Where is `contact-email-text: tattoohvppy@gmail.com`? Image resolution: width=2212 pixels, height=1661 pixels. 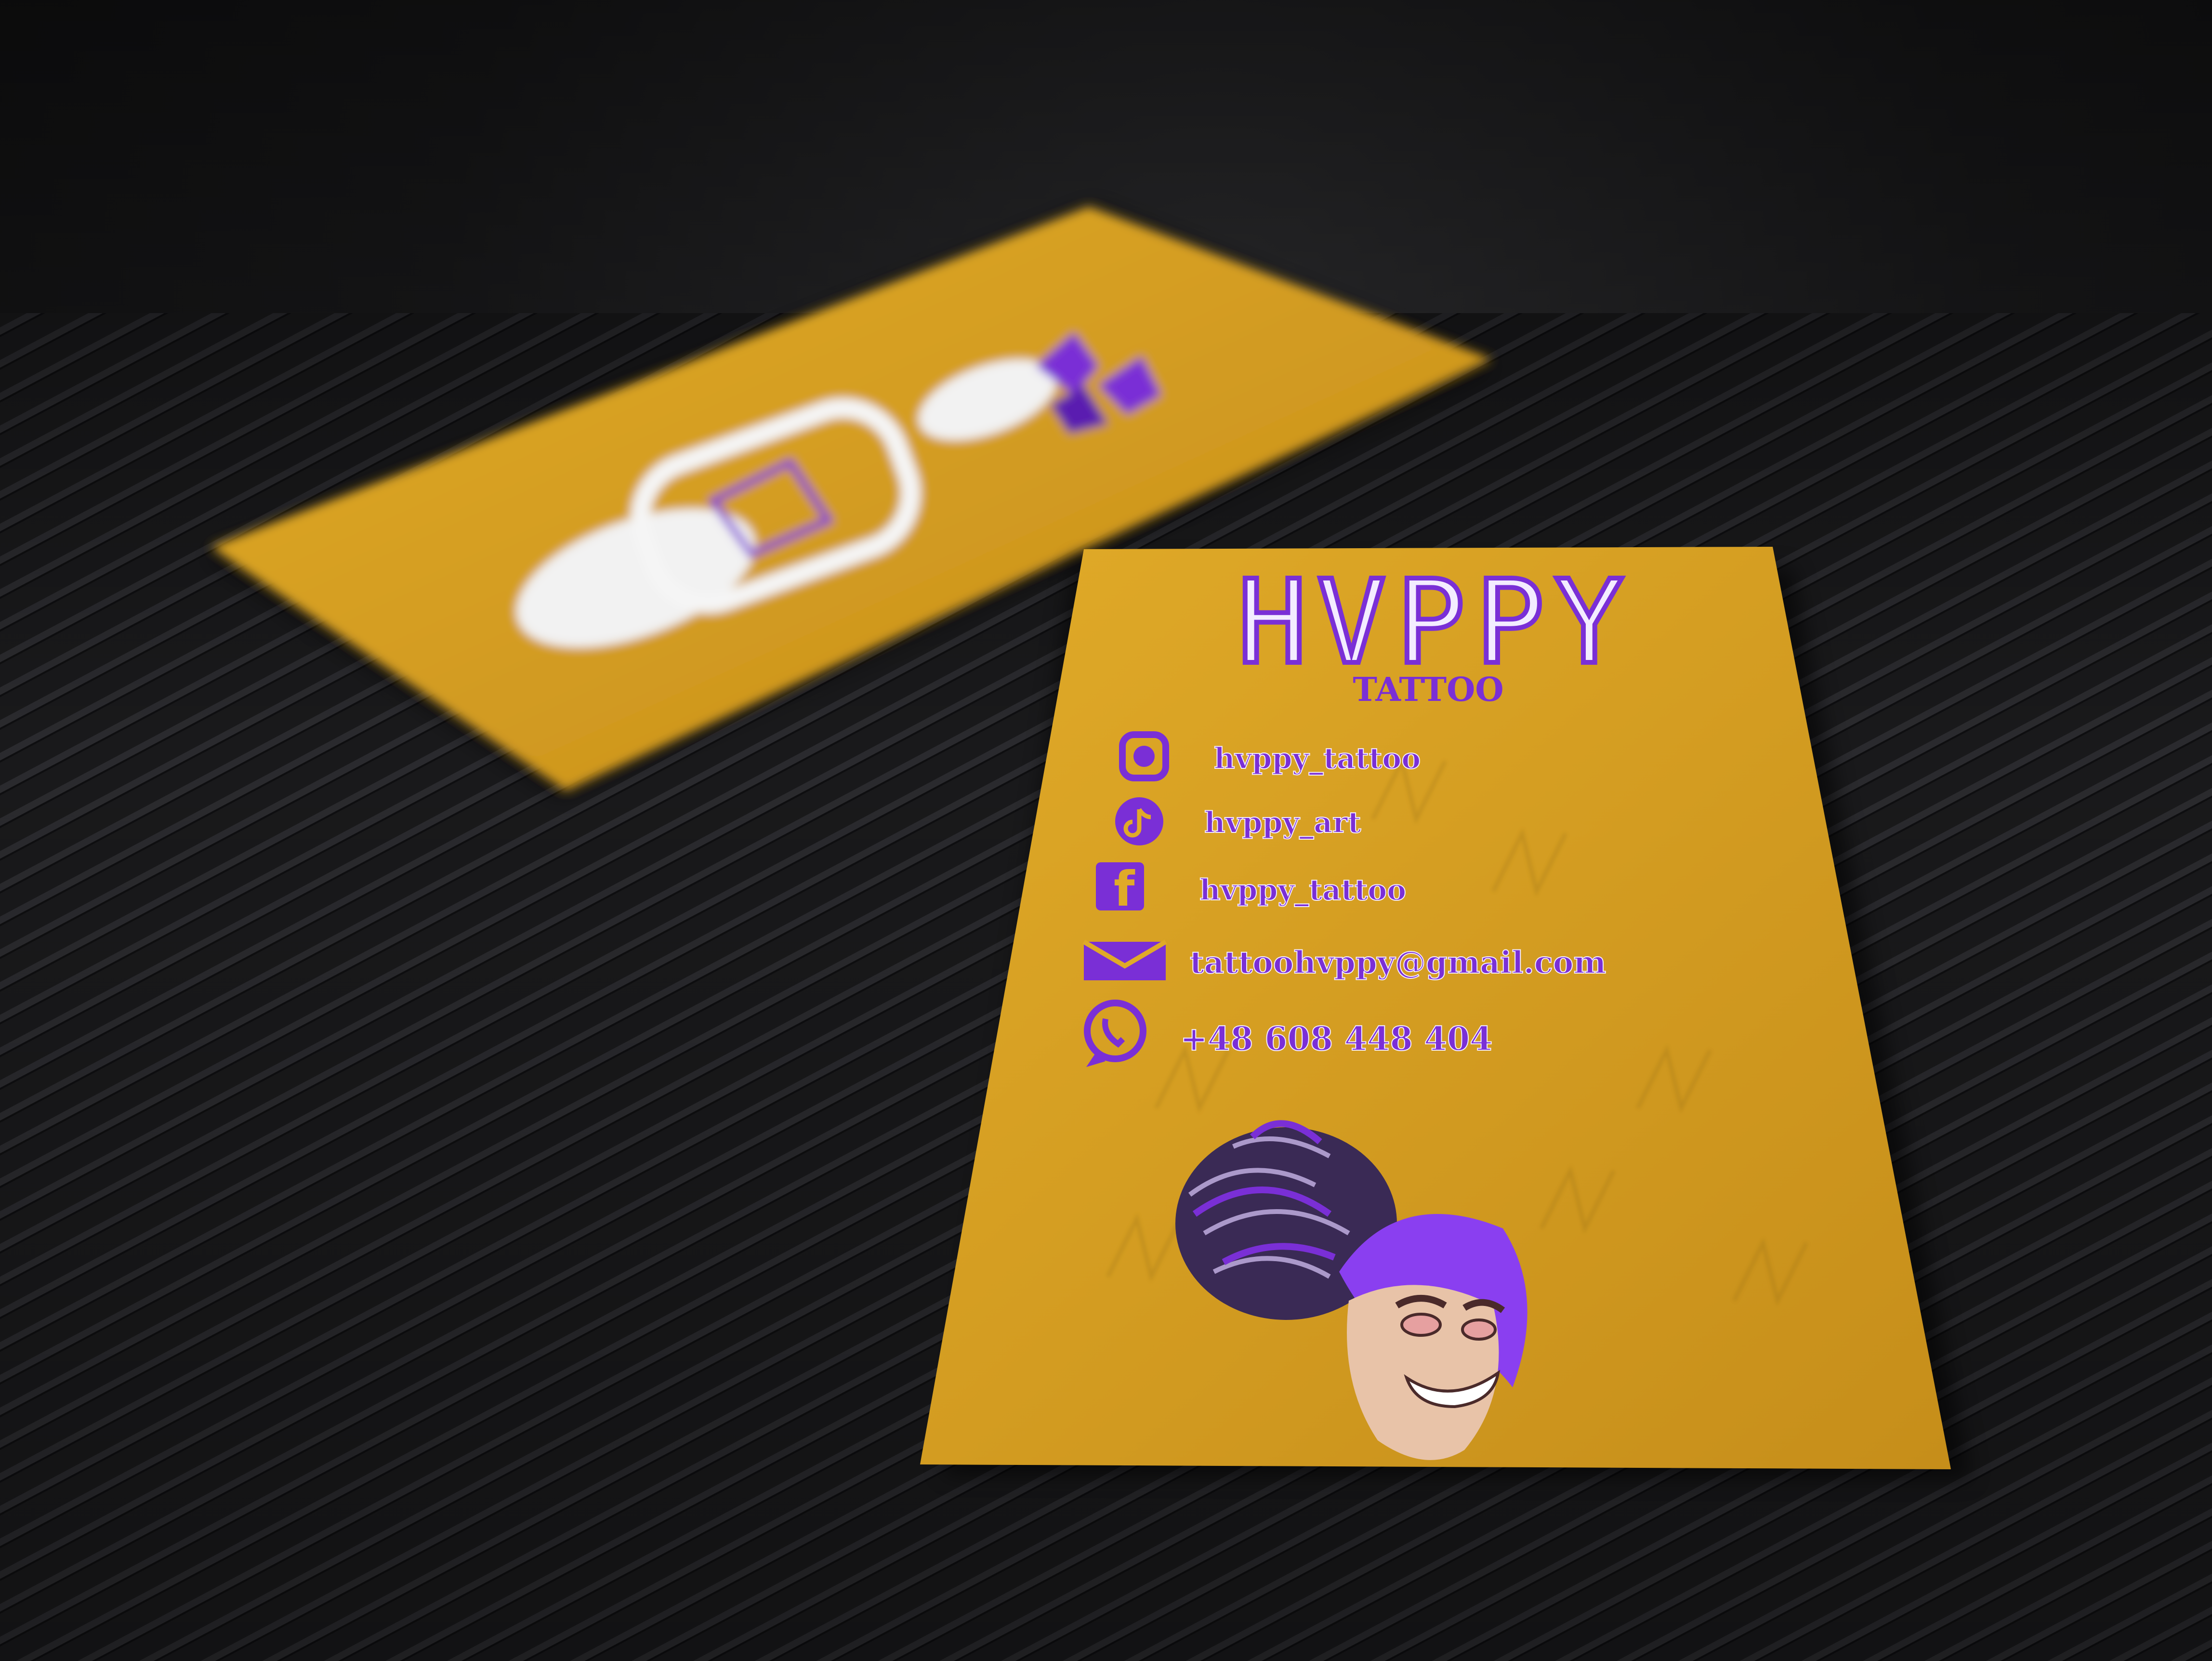 contact-email-text: tattoohvppy@gmail.com is located at coordinates (1398, 963).